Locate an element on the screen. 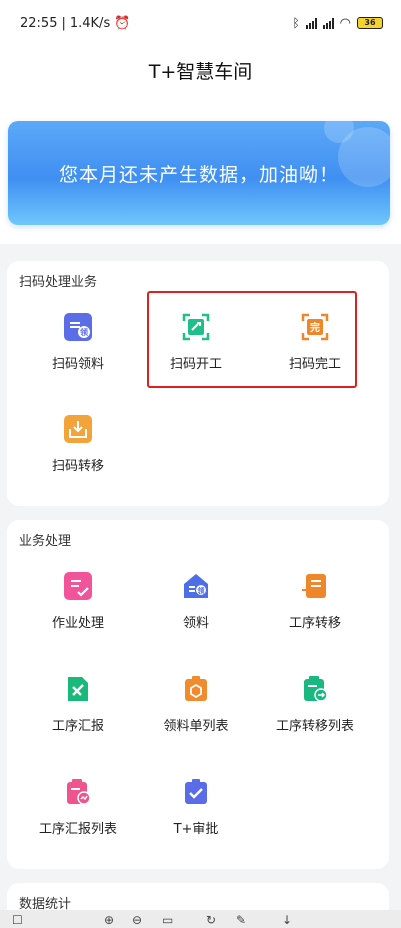 The height and width of the screenshot is (928, 401). scan-material-button: 领 扫码领料 is located at coordinates (78, 342).